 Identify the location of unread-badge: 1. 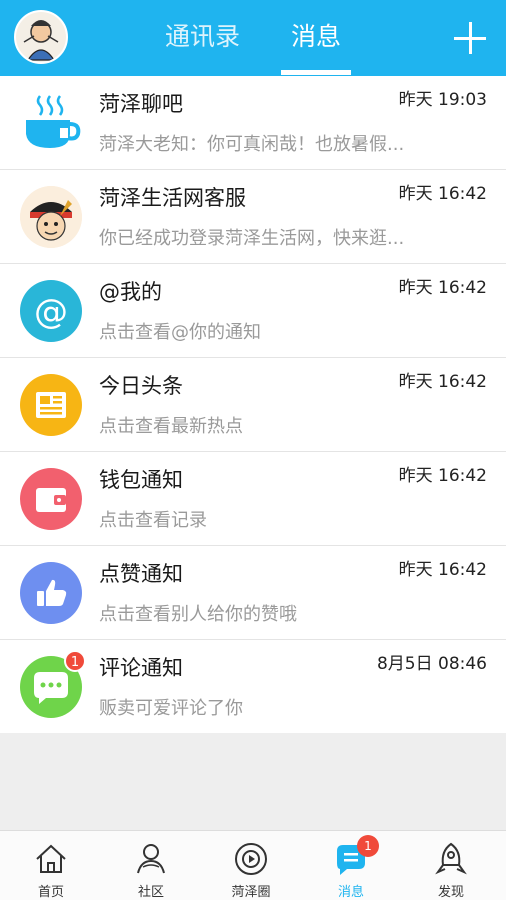
(75, 661).